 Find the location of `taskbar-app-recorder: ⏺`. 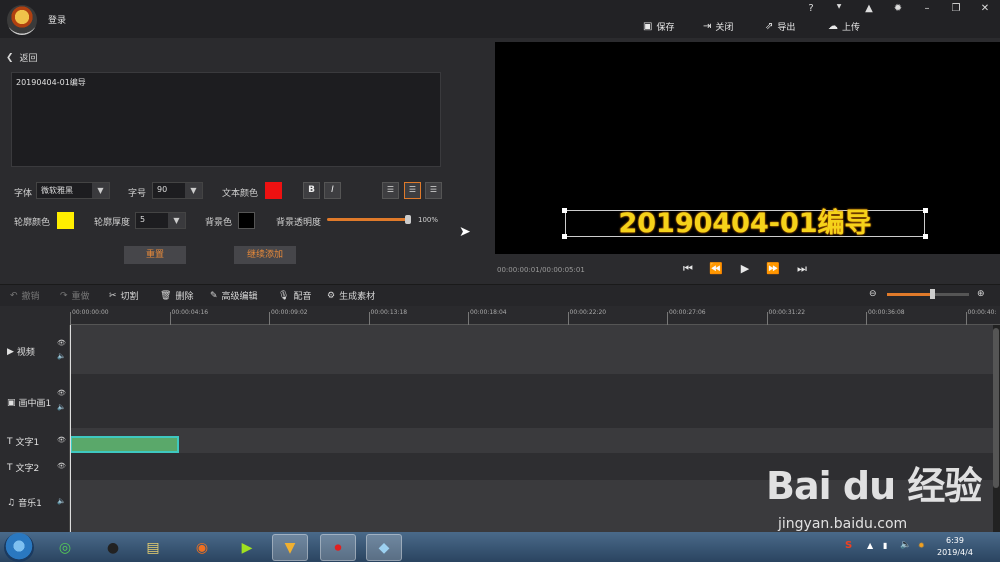

taskbar-app-recorder: ⏺ is located at coordinates (338, 547).